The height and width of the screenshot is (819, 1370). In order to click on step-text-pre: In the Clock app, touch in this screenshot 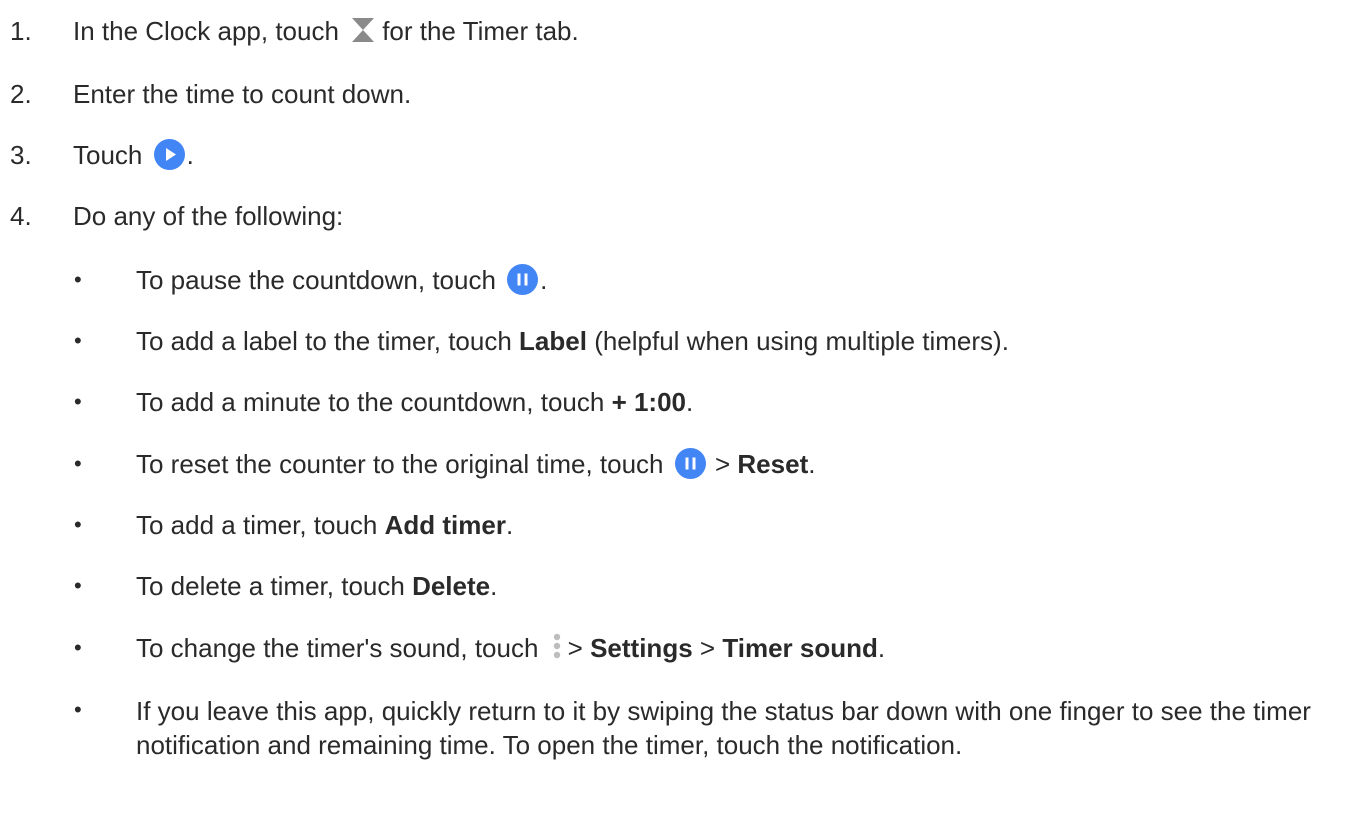, I will do `click(206, 31)`.